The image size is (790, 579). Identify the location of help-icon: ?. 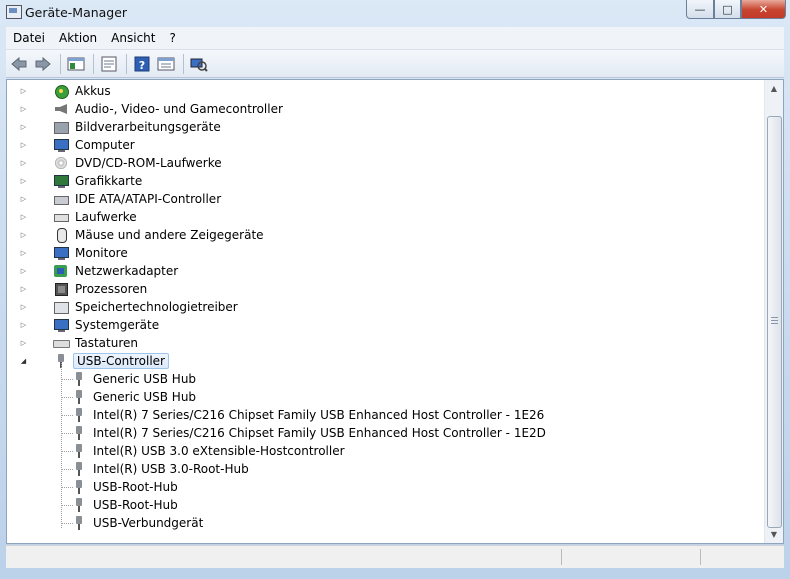
(142, 64).